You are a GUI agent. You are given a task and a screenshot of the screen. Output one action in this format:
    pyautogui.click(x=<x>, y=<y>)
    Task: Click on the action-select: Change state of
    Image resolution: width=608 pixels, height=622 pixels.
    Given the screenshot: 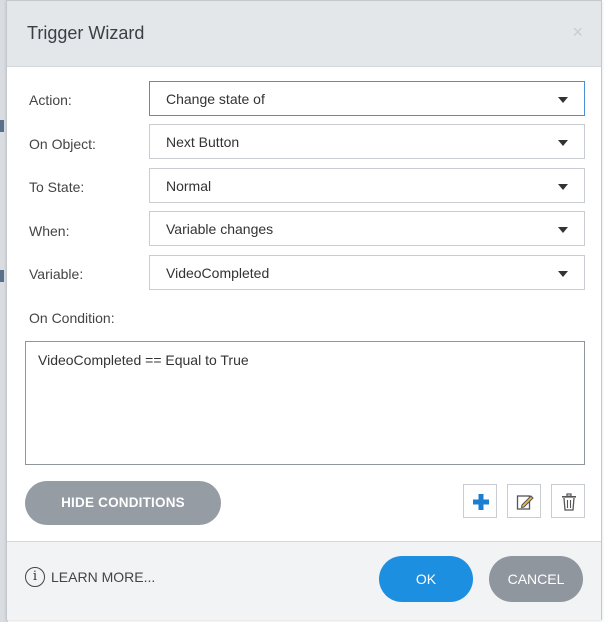 What is the action you would take?
    pyautogui.click(x=367, y=98)
    